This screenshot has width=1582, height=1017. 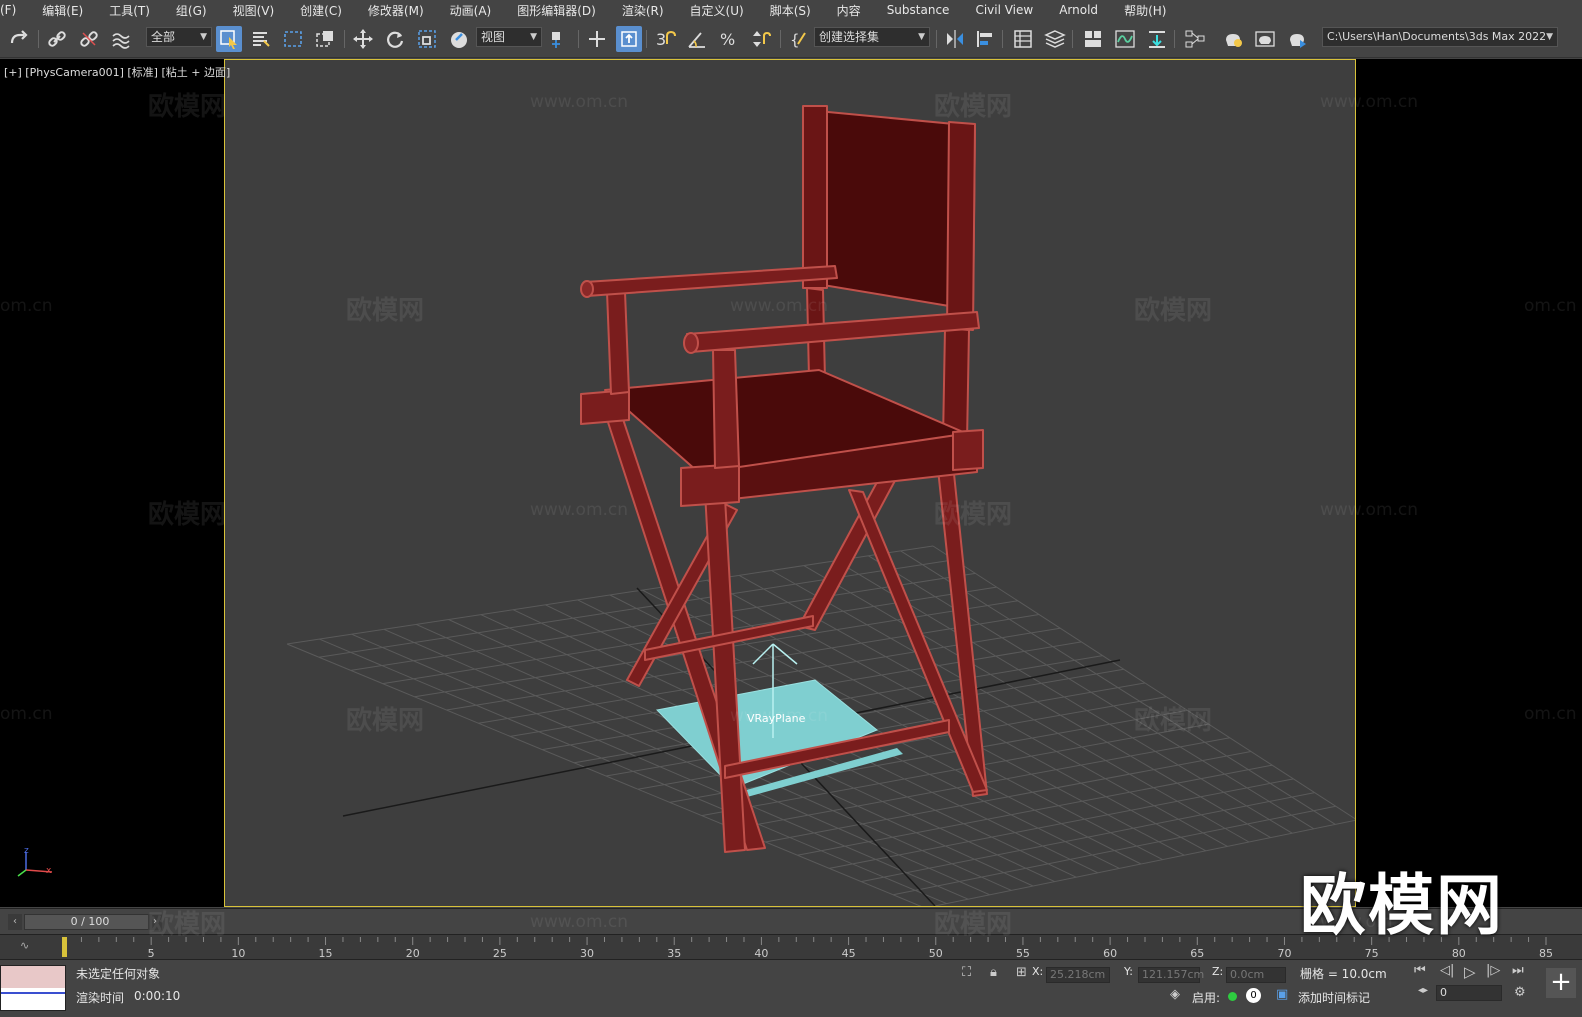 What do you see at coordinates (1078, 10) in the screenshot?
I see `menu-item-15: Arnold` at bounding box center [1078, 10].